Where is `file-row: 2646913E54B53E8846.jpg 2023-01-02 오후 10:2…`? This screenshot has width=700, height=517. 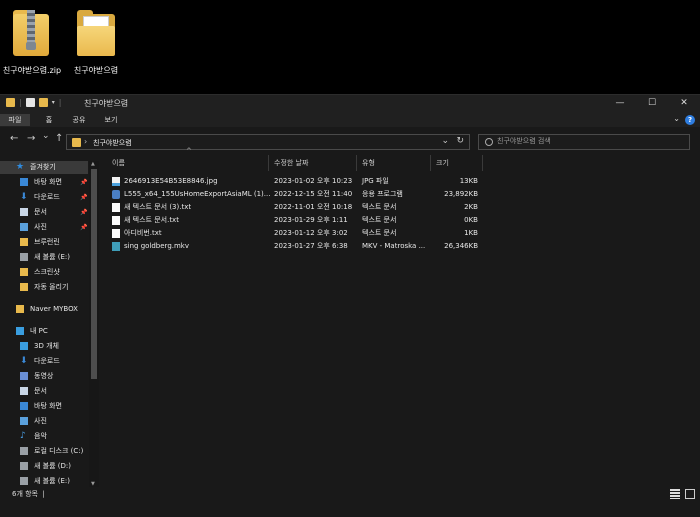
file-row: 2646913E54B53E8846.jpg 2023-01-02 오후 10:2… is located at coordinates (400, 181).